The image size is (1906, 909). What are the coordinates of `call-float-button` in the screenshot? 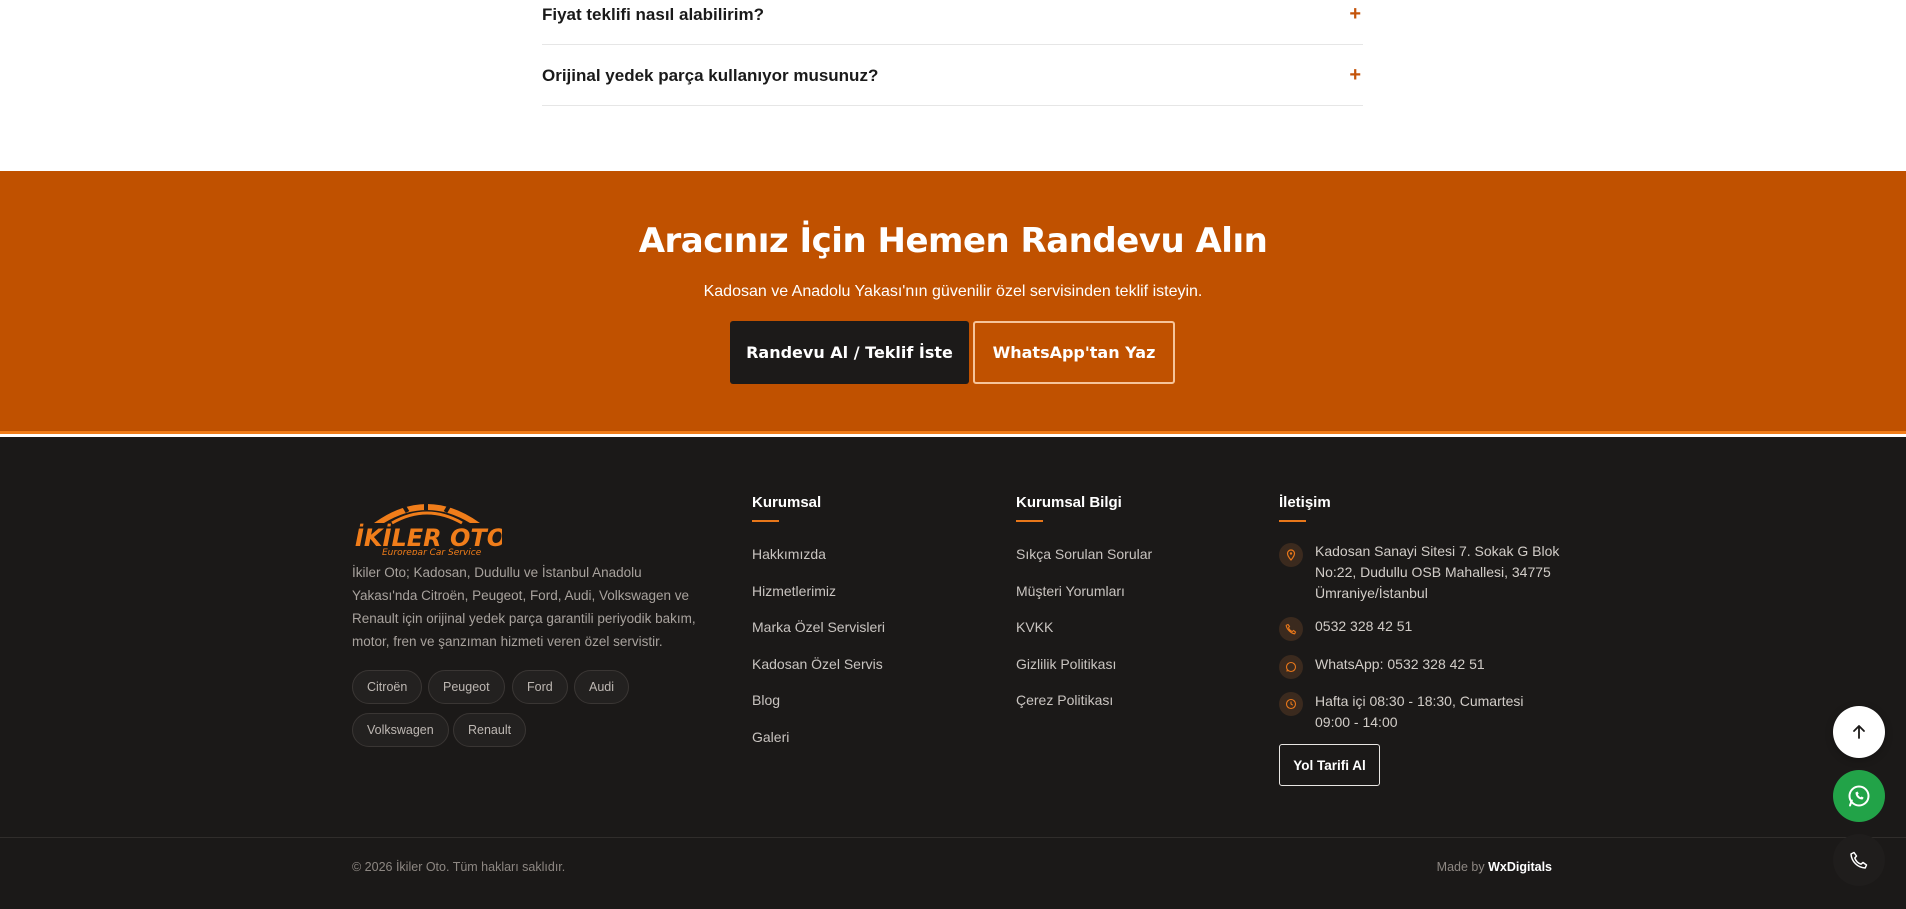 It's located at (1859, 860).